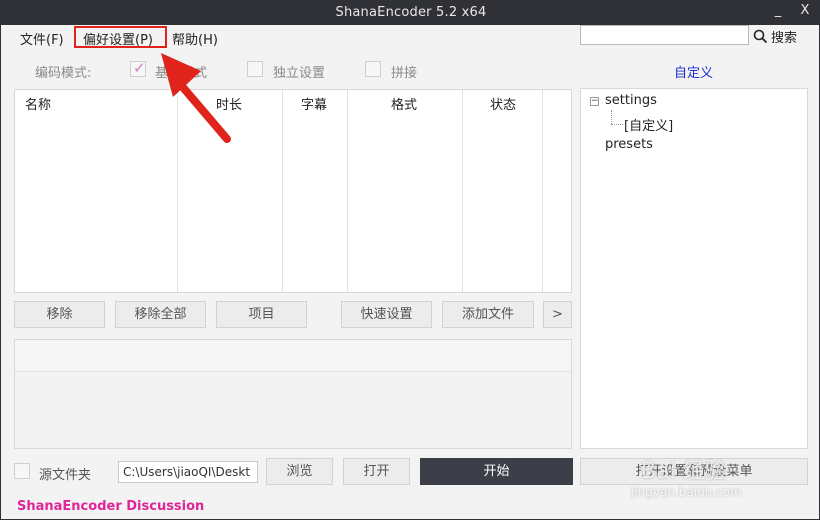 The width and height of the screenshot is (820, 520). Describe the element at coordinates (648, 124) in the screenshot. I see `tree-node-custom: [自定义]` at that location.